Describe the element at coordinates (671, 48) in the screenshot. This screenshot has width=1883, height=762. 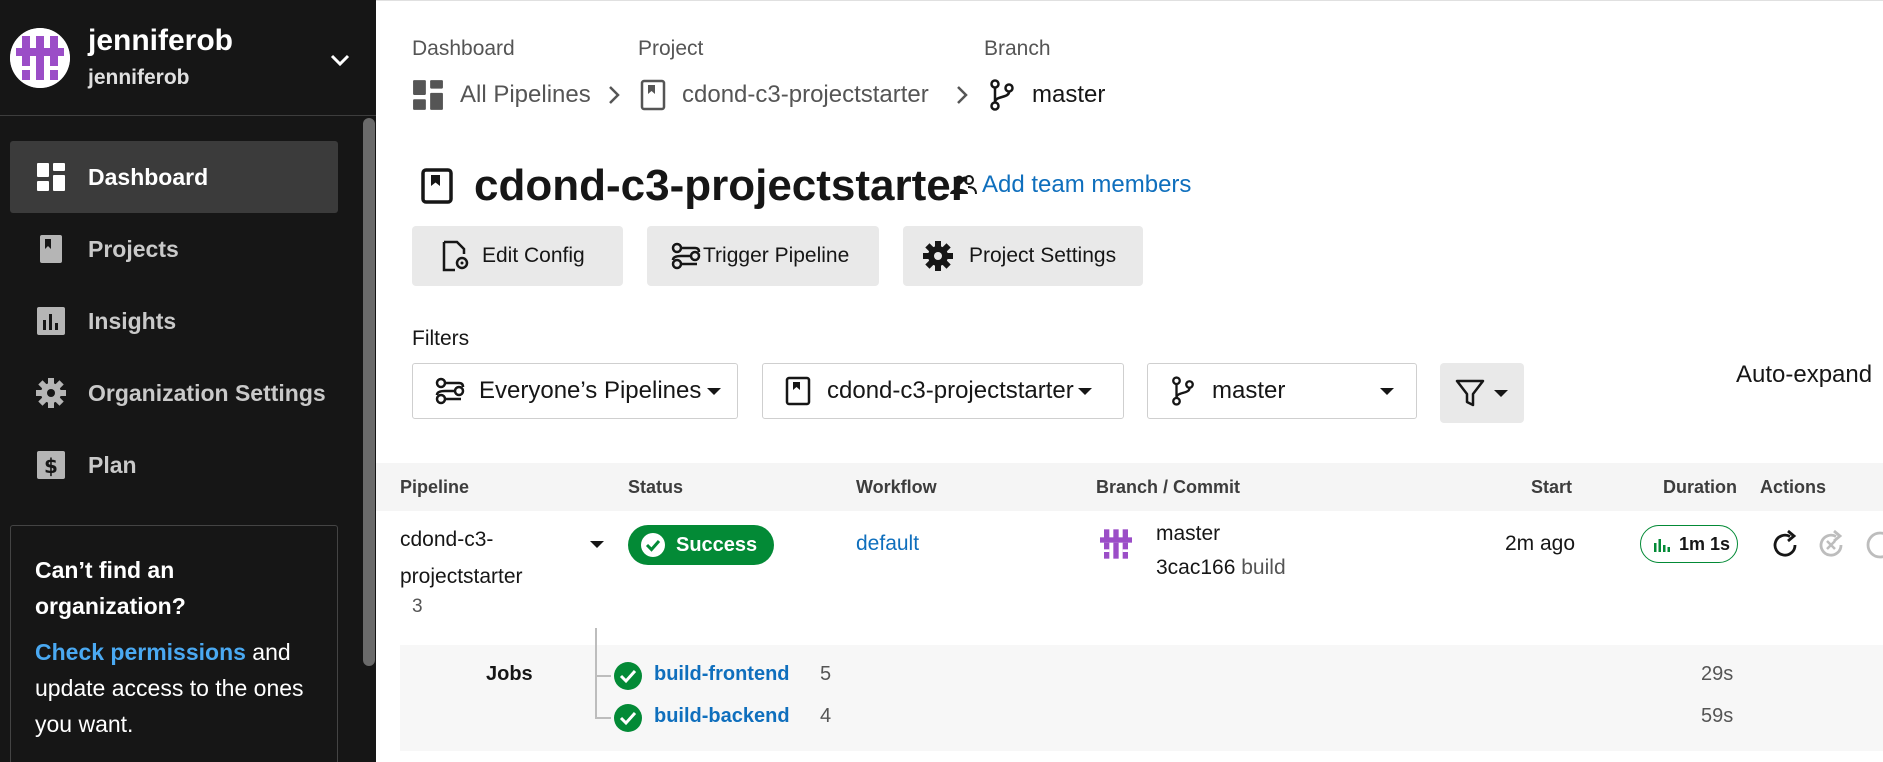
I see `breadcrumb-project-label: Project` at that location.